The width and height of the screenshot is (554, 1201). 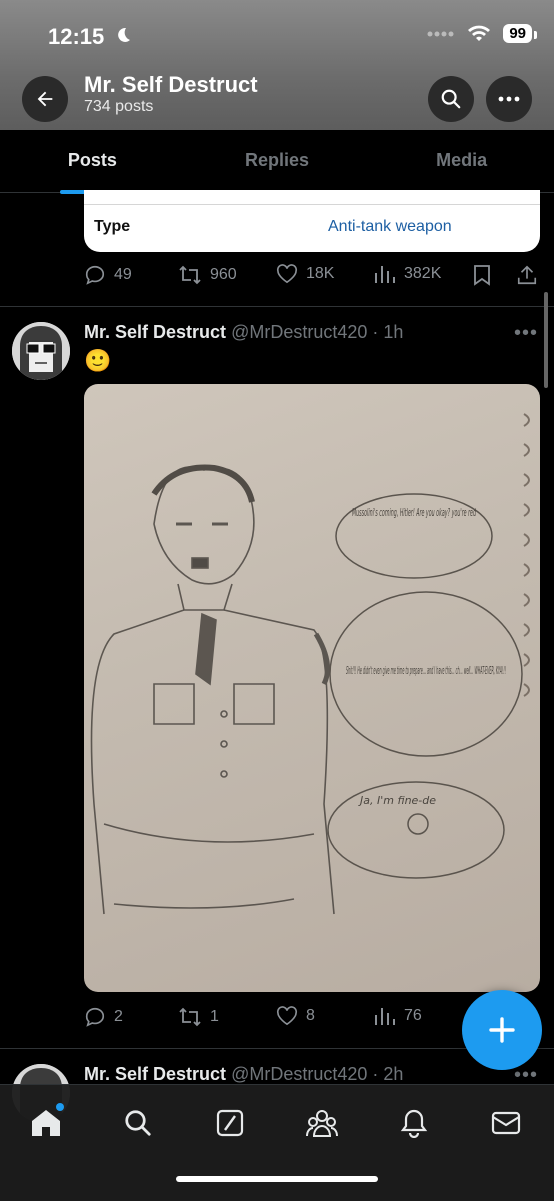 I want to click on repost-button: 960, so click(x=207, y=275).